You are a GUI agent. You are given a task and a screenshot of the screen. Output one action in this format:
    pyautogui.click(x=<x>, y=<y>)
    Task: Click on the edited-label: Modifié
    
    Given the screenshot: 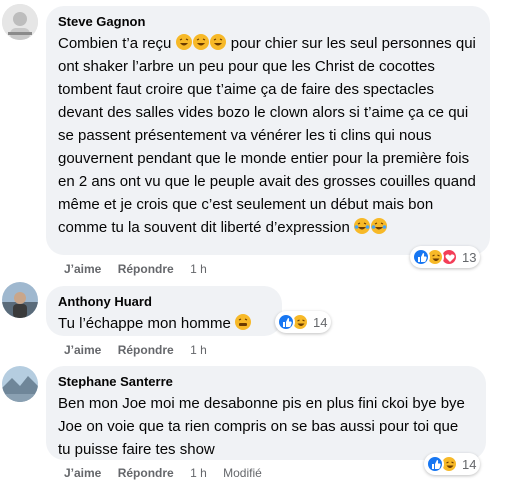 What is the action you would take?
    pyautogui.click(x=242, y=473)
    